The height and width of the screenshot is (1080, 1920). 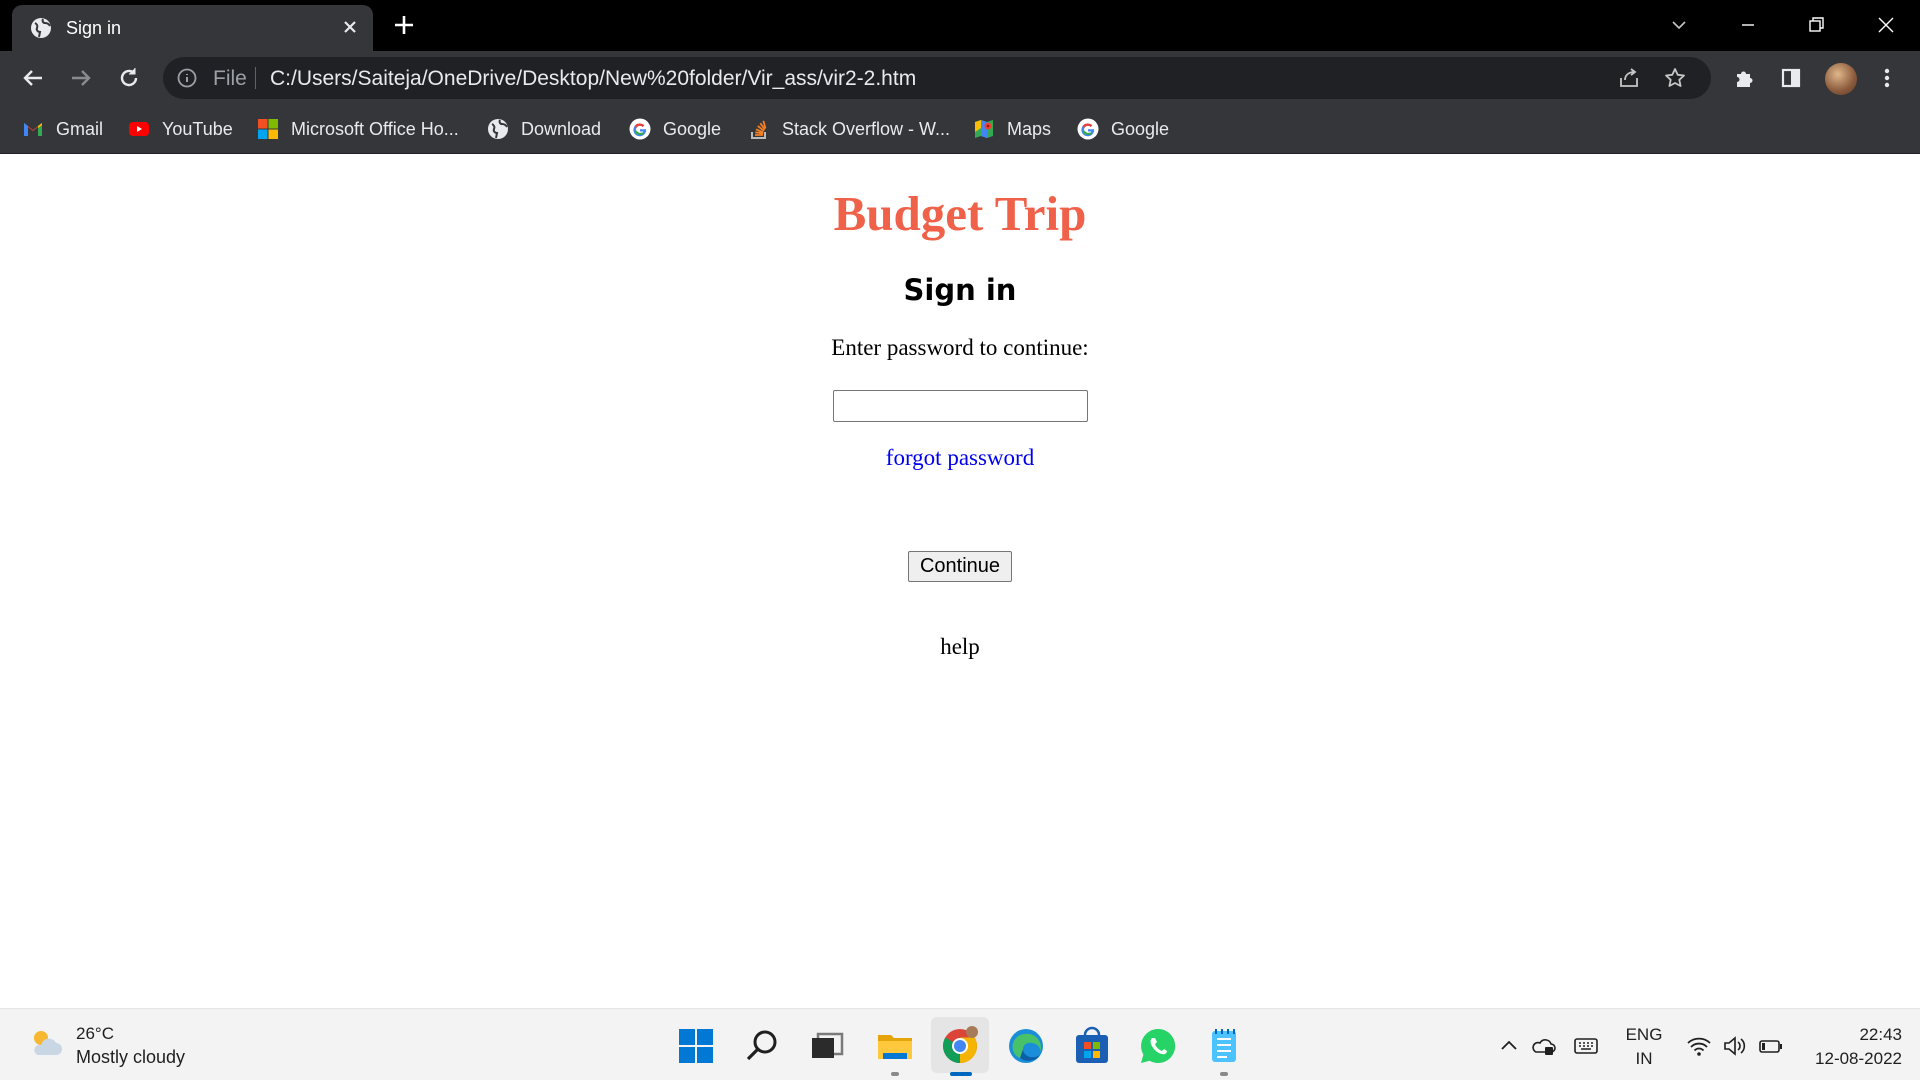 I want to click on new-tab-icon, so click(x=404, y=25).